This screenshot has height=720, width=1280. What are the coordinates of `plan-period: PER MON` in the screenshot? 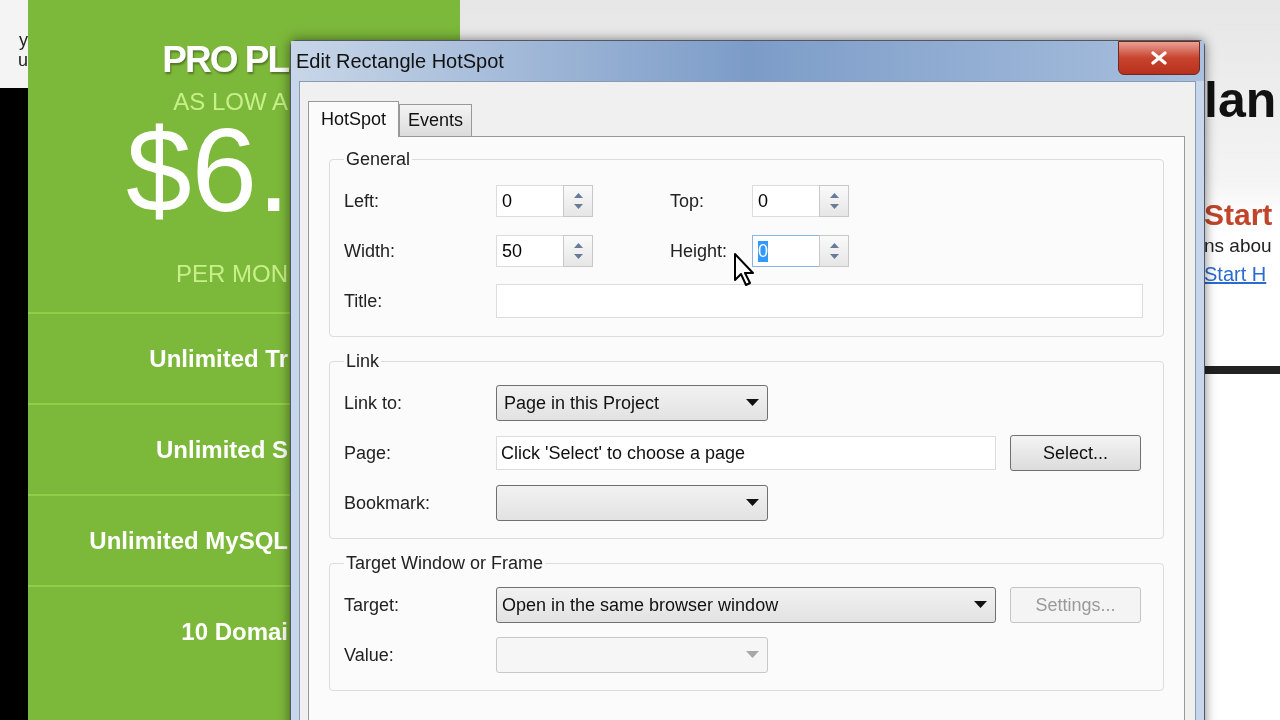 It's located at (232, 274).